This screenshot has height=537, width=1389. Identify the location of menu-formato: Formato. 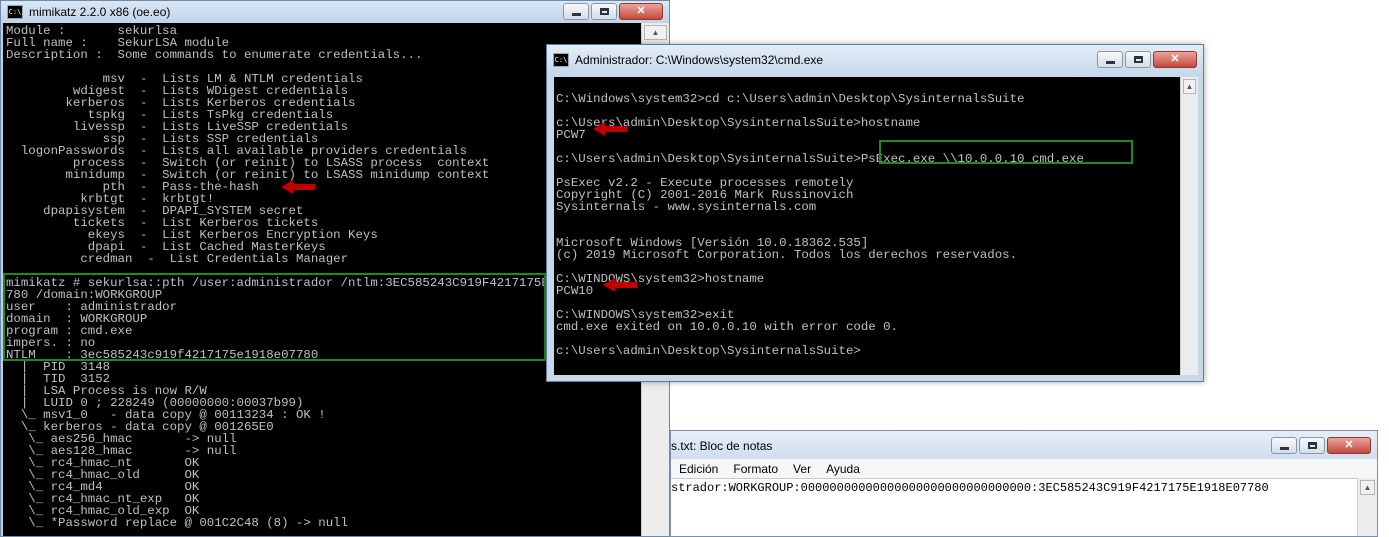
(755, 469).